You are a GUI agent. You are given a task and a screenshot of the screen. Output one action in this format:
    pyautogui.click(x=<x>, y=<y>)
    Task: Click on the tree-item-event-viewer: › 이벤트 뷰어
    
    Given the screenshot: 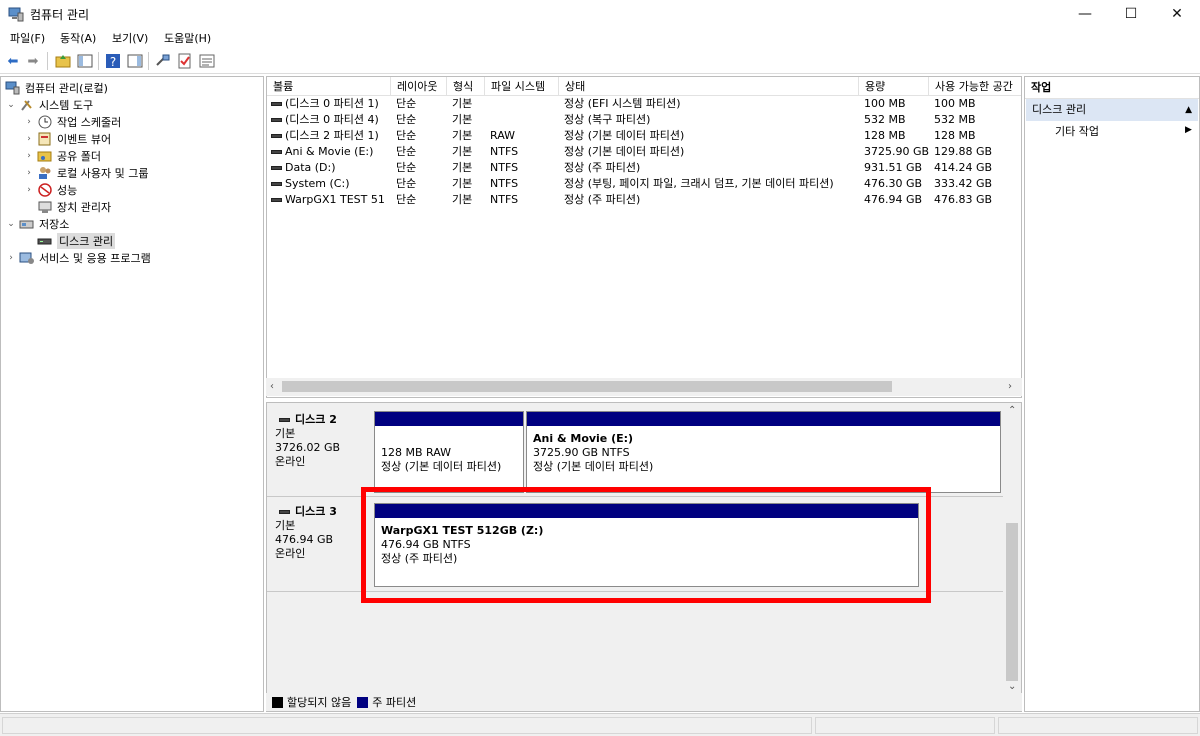 What is the action you would take?
    pyautogui.click(x=67, y=138)
    